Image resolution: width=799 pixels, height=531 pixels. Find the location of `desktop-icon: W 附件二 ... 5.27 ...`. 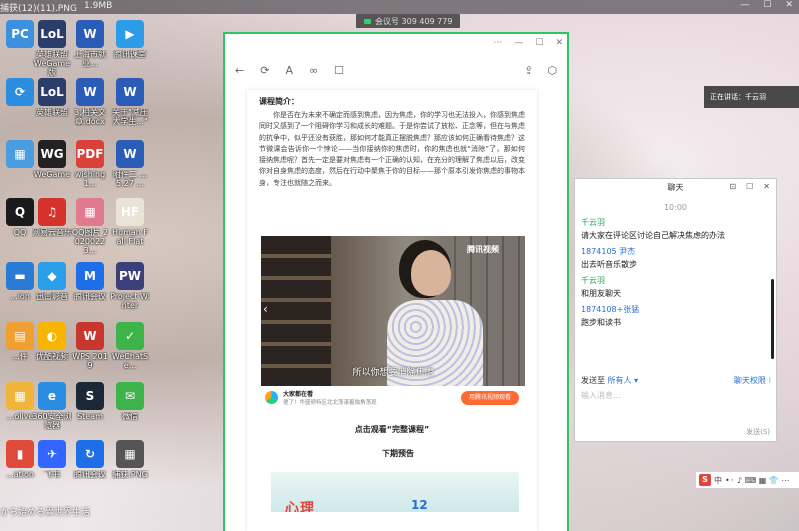

desktop-icon: W 附件二 ... 5.27 ... is located at coordinates (130, 164).